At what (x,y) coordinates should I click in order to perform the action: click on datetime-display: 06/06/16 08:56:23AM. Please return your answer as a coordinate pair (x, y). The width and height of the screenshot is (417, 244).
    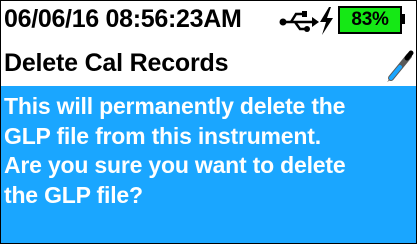
    Looking at the image, I should click on (123, 19).